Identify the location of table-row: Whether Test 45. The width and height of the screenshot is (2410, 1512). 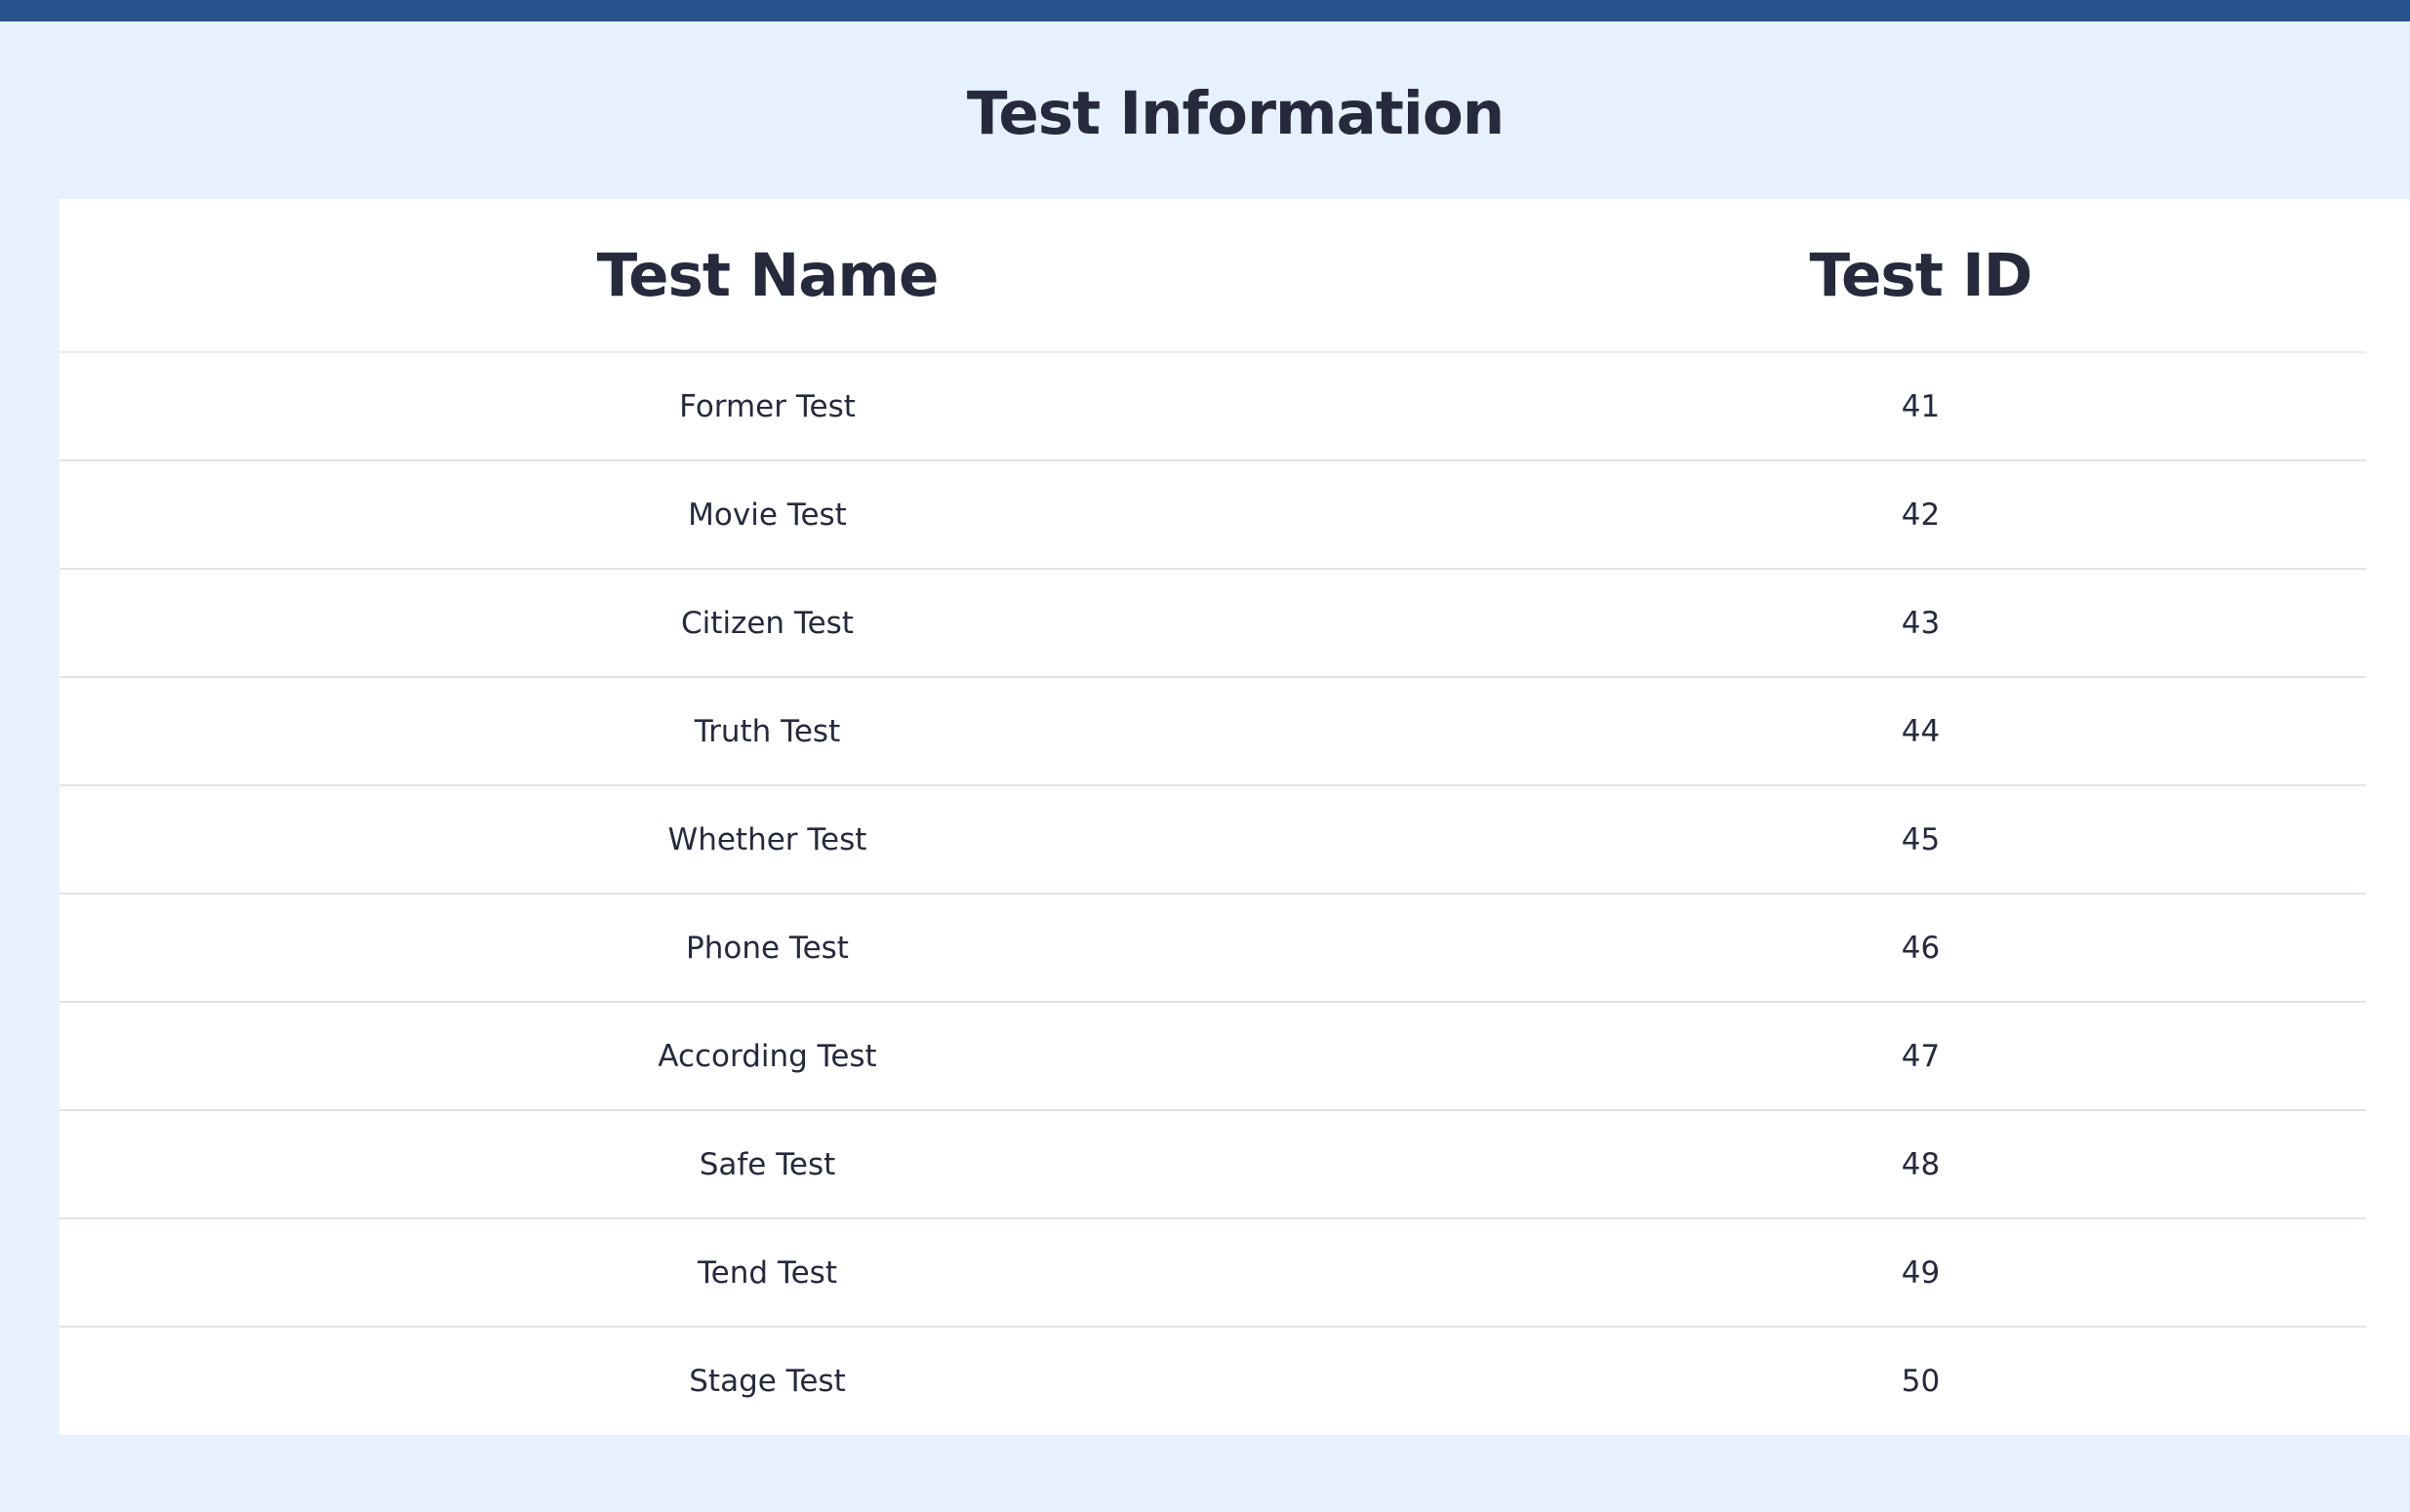
(1213, 840).